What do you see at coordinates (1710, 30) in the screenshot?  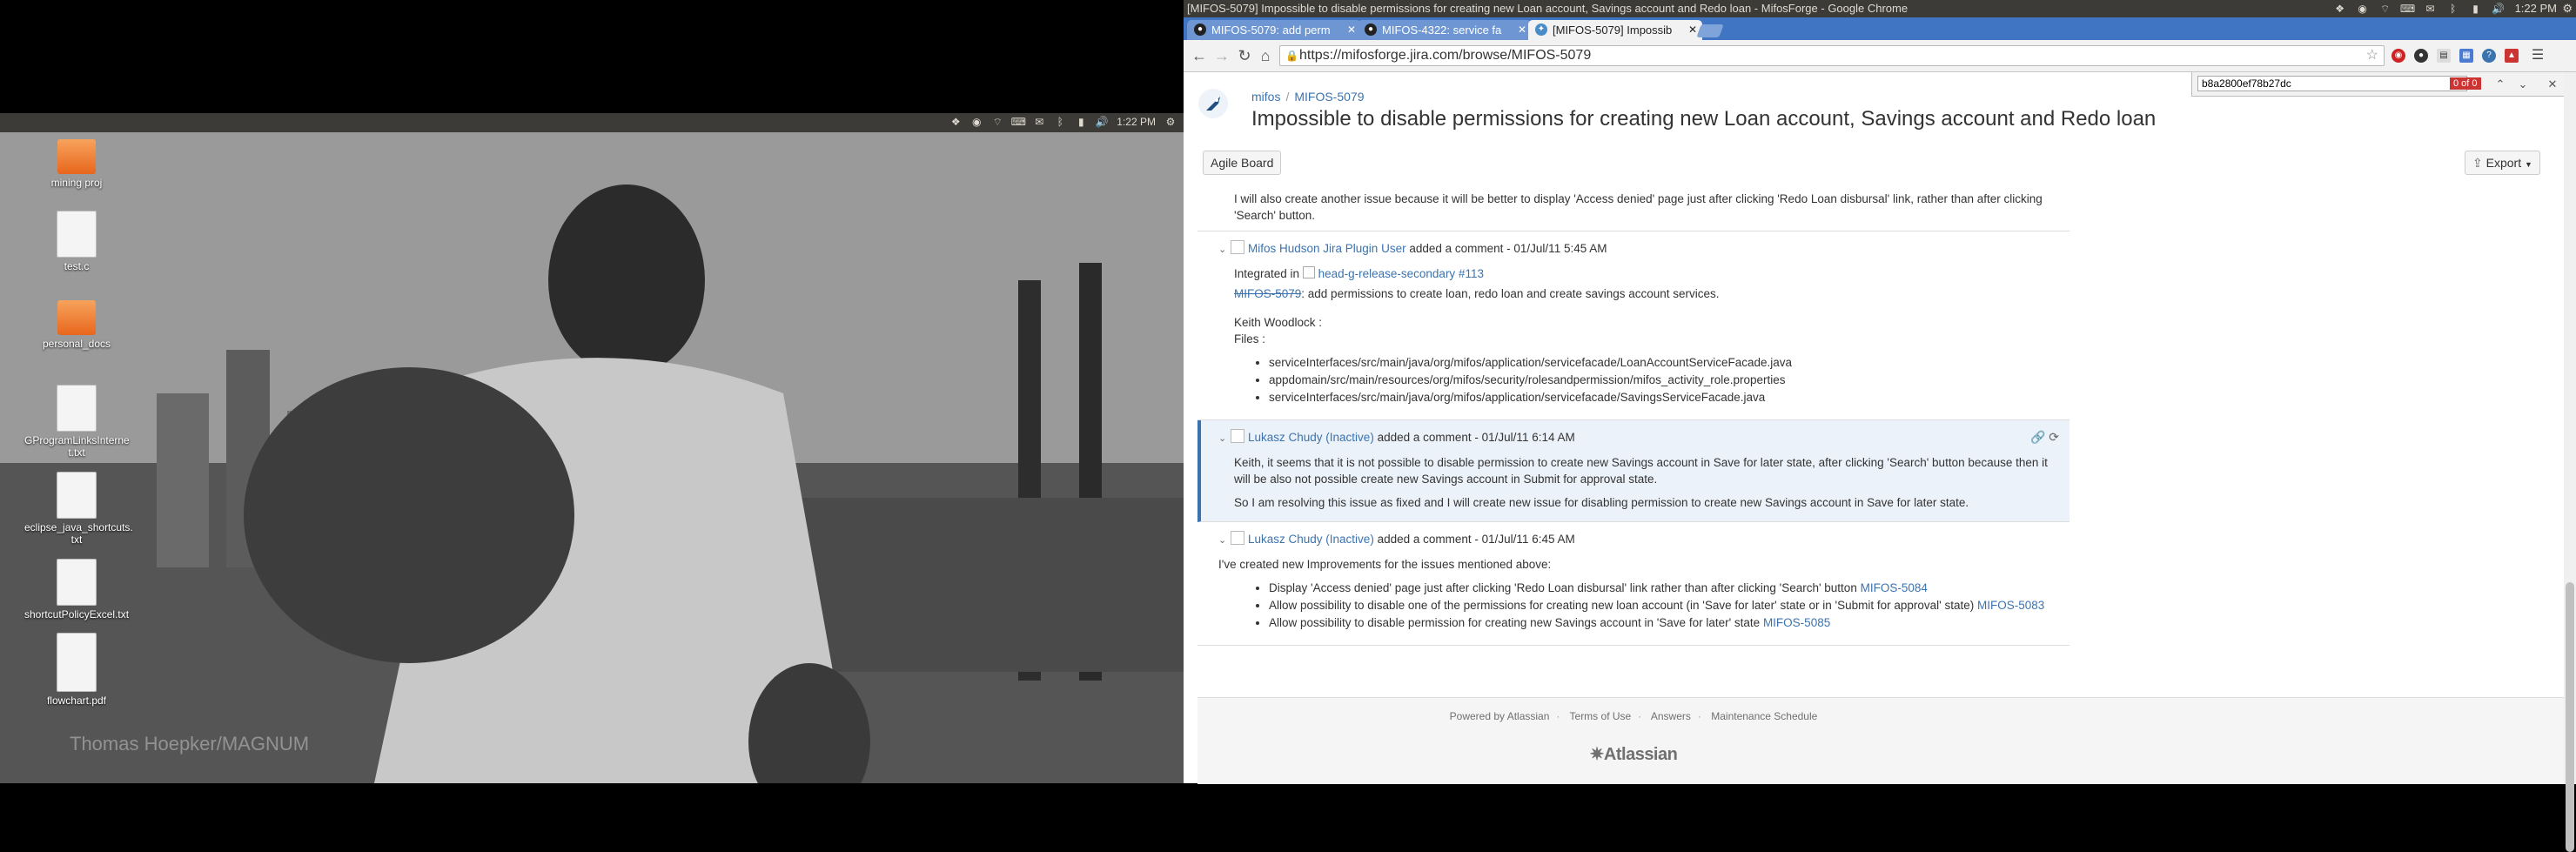 I see `new-tab-button` at bounding box center [1710, 30].